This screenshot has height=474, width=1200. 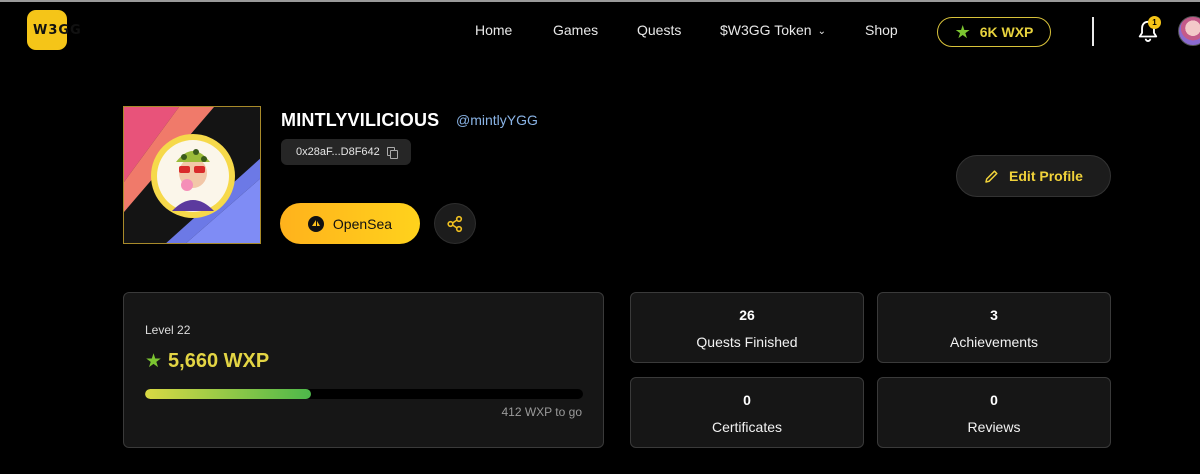 I want to click on chevron-down-icon: ⌄, so click(x=821, y=31).